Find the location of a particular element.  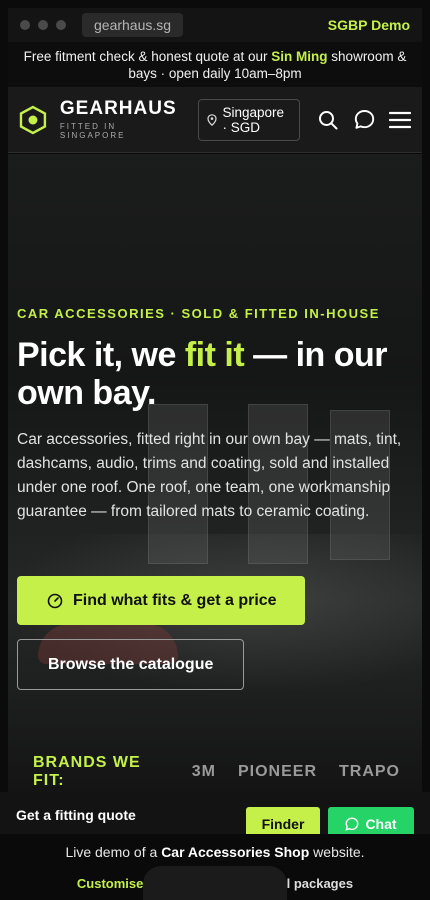

hero-eyebrow: CAR ACCESSORIES · SOLD & FITTED IN-HOUSE is located at coordinates (198, 313).